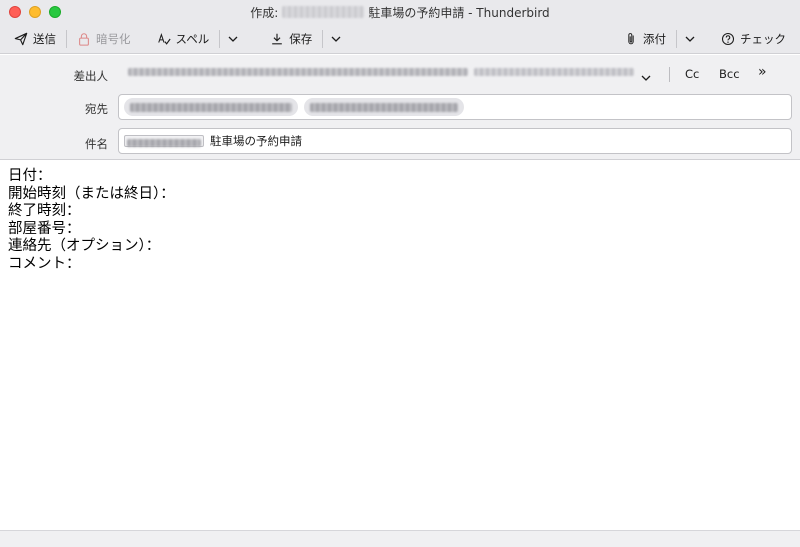 The width and height of the screenshot is (800, 547). Describe the element at coordinates (264, 12) in the screenshot. I see `window-title-prefix: 作成:` at that location.